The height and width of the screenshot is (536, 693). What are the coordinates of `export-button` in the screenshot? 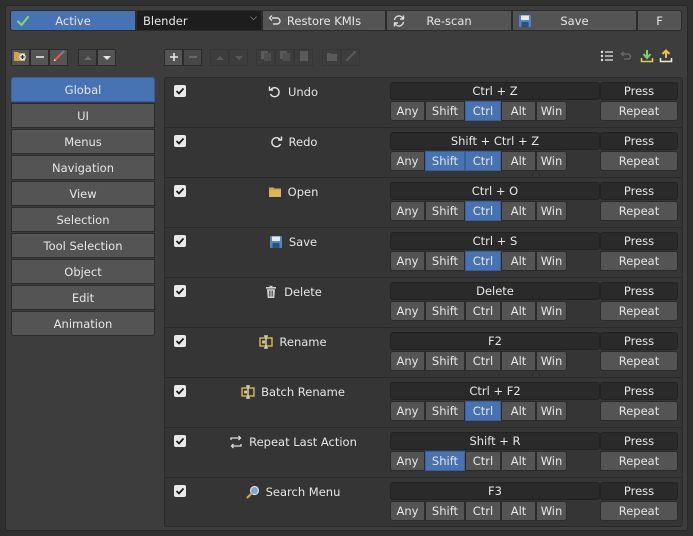 It's located at (665, 57).